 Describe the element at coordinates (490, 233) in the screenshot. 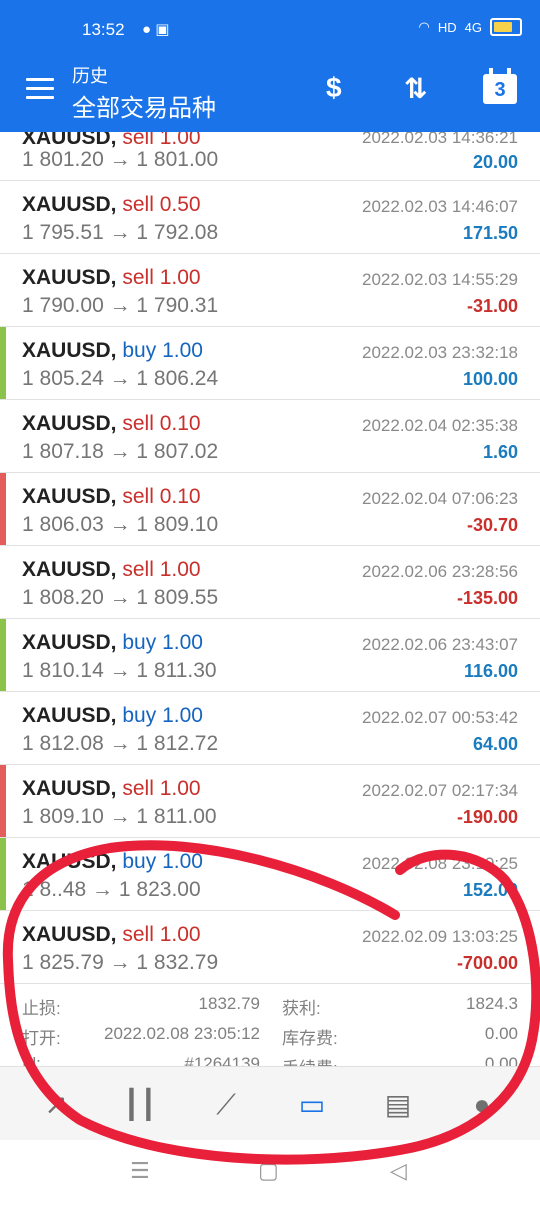

I see `trade-profit: 171.50` at that location.